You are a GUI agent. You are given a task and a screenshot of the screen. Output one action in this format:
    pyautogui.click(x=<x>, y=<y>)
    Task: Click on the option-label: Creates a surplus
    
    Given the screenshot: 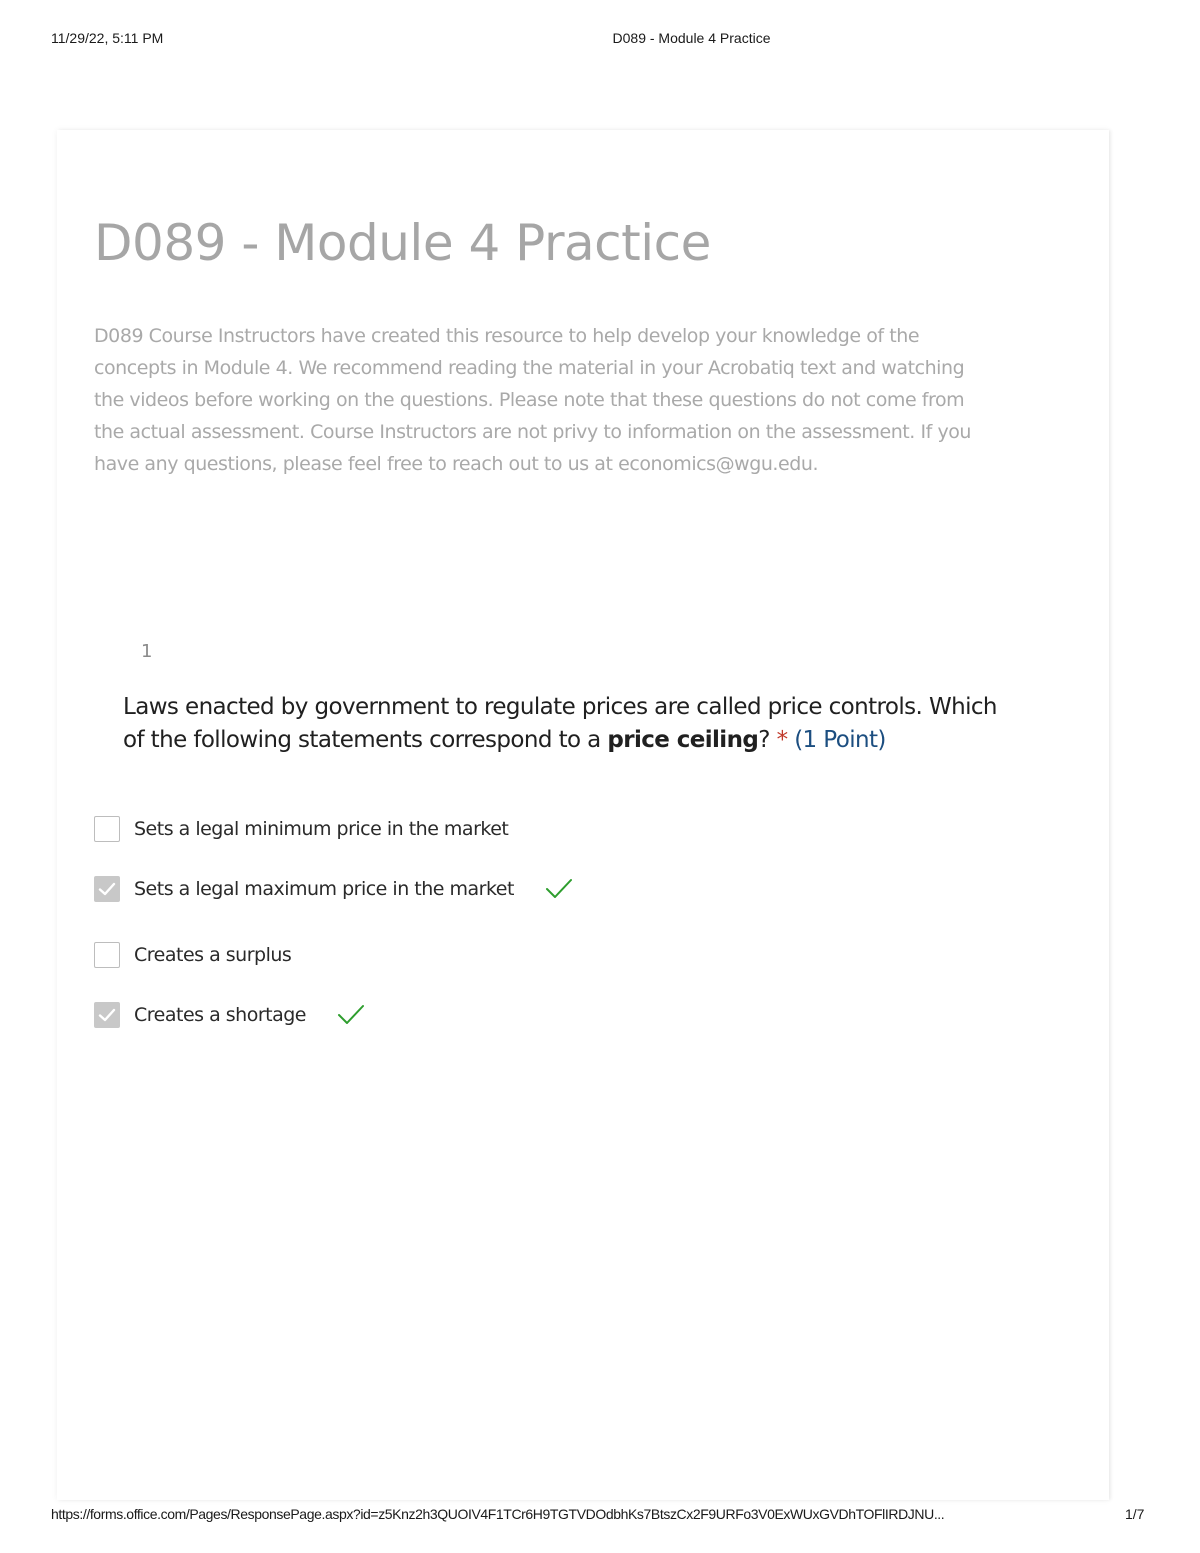 What is the action you would take?
    pyautogui.click(x=213, y=955)
    